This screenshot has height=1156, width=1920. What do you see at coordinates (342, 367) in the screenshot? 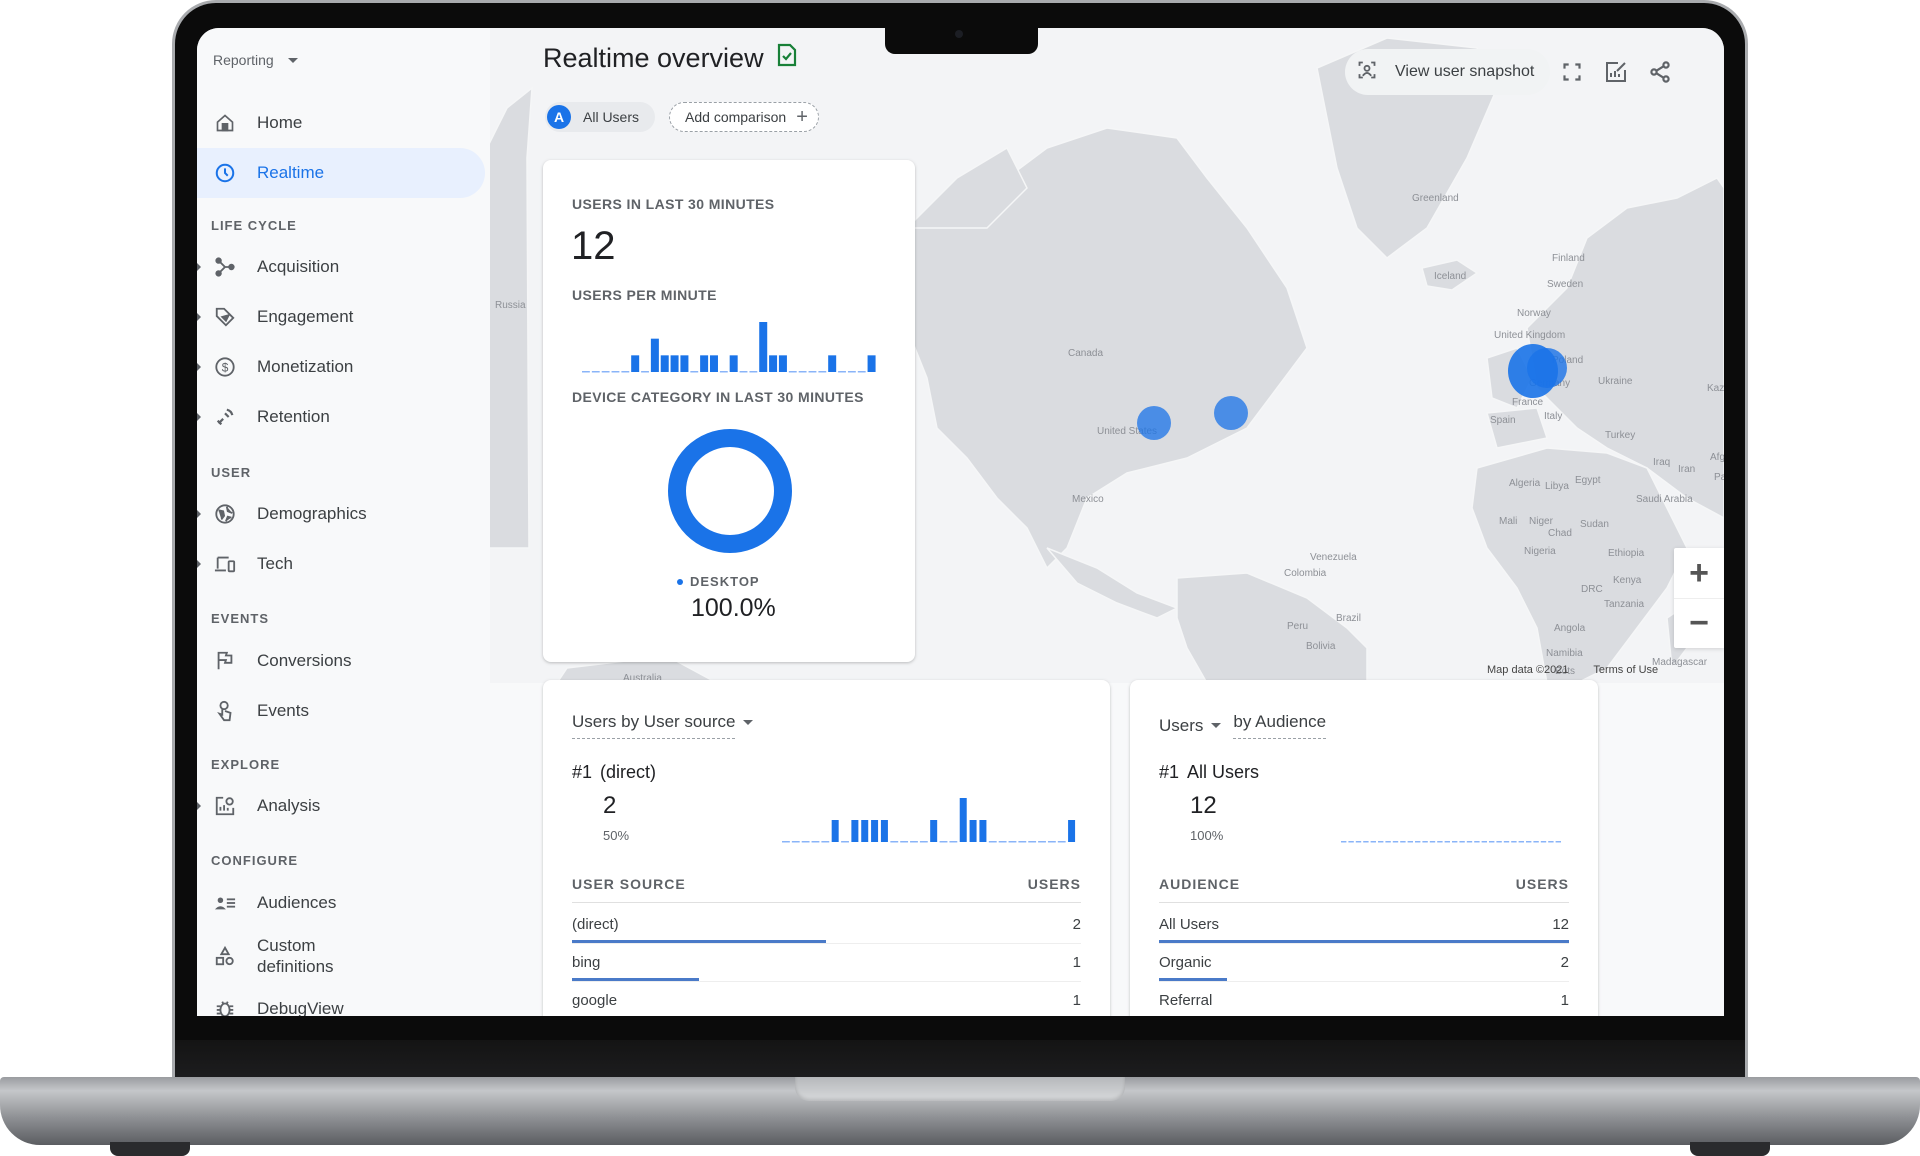
I see `sidebar-item-monetization: $ Monetization` at bounding box center [342, 367].